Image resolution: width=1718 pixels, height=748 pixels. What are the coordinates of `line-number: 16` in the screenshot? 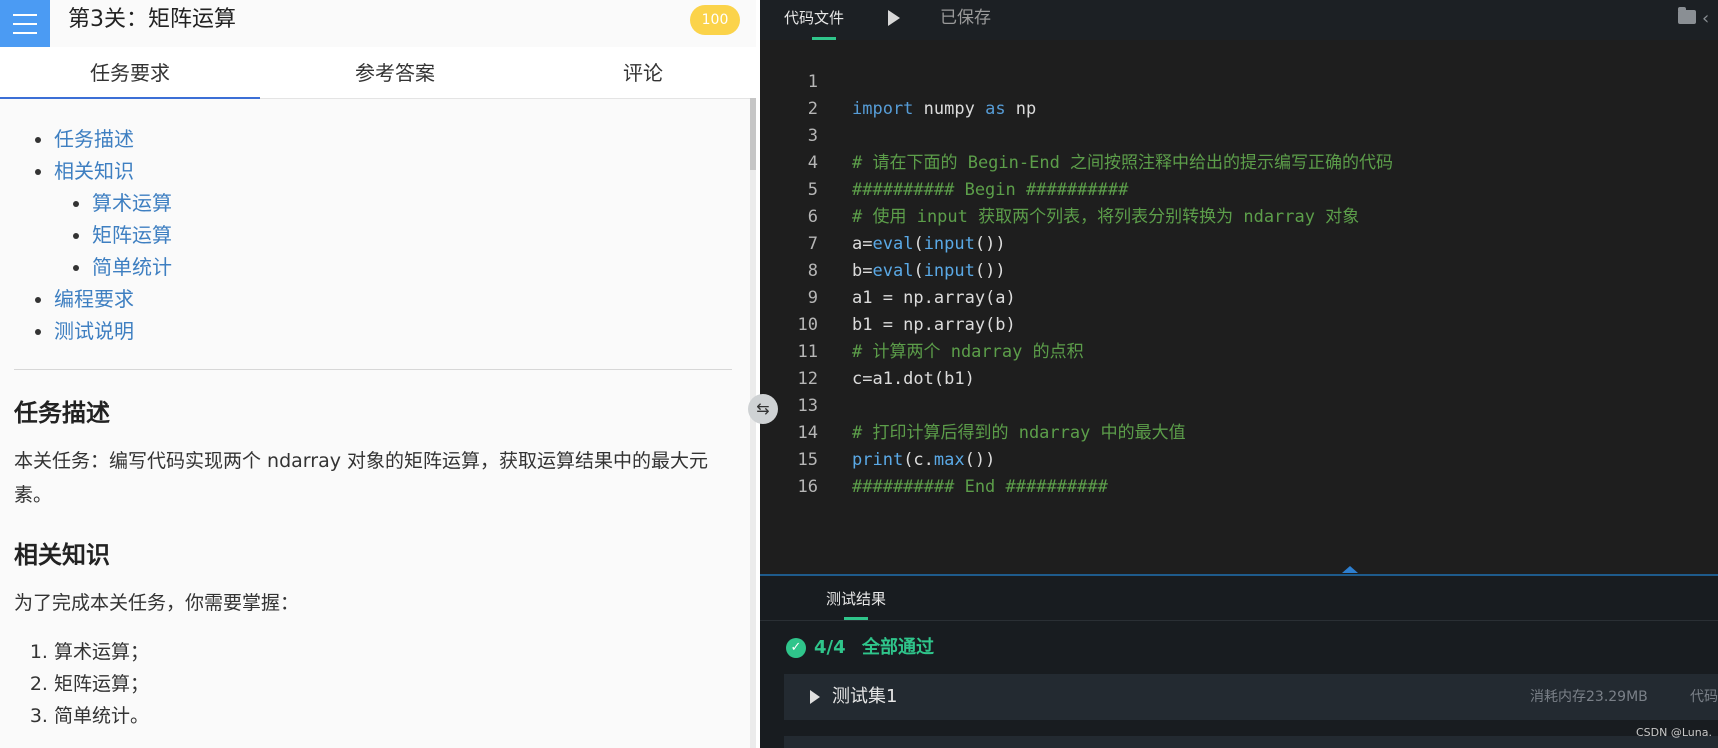 It's located at (807, 487).